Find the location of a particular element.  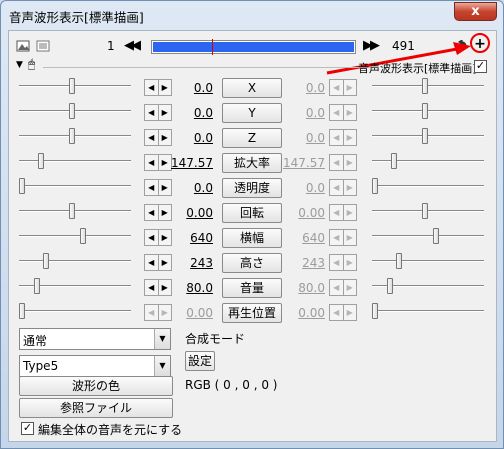

playhead-marker is located at coordinates (212, 47).